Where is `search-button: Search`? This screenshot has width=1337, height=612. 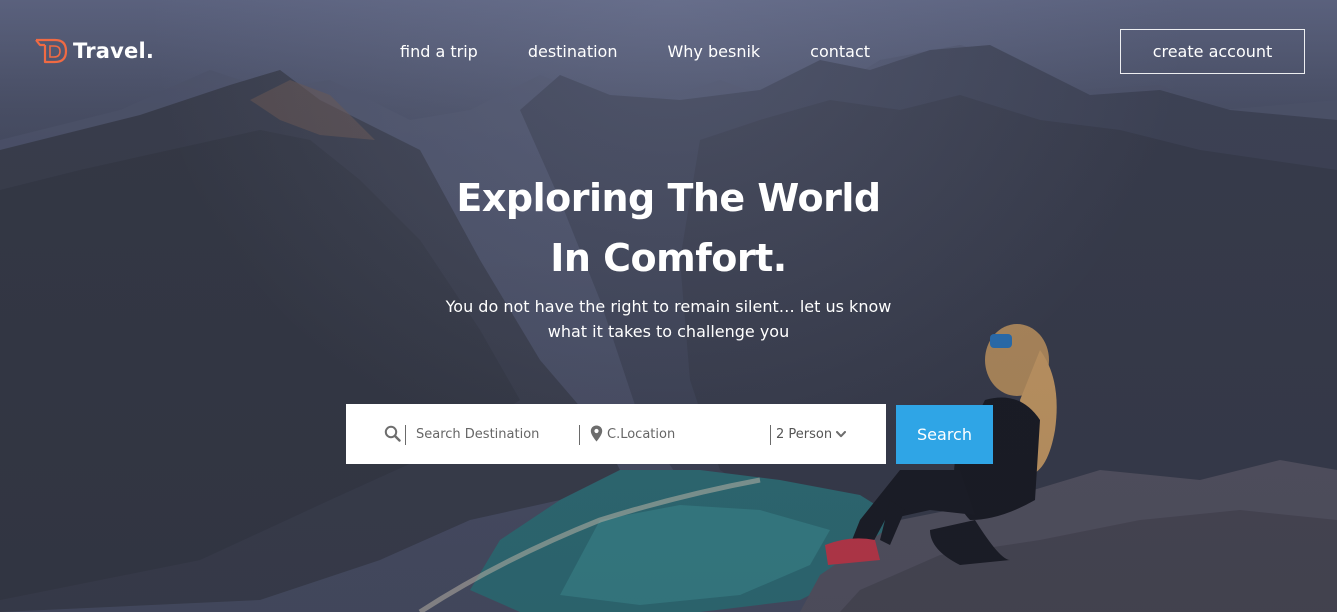 search-button: Search is located at coordinates (944, 434).